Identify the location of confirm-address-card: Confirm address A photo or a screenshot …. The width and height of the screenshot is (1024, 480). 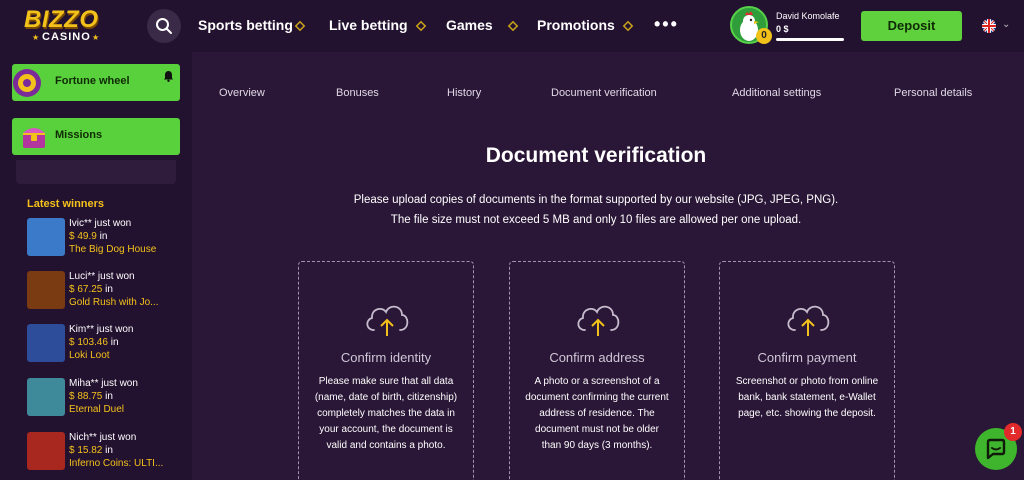
(597, 370).